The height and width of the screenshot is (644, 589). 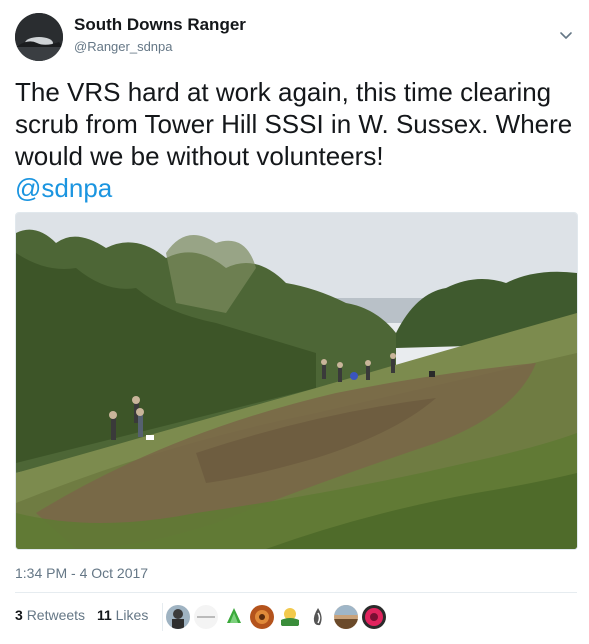 I want to click on retweets-count: 3, so click(x=19, y=615).